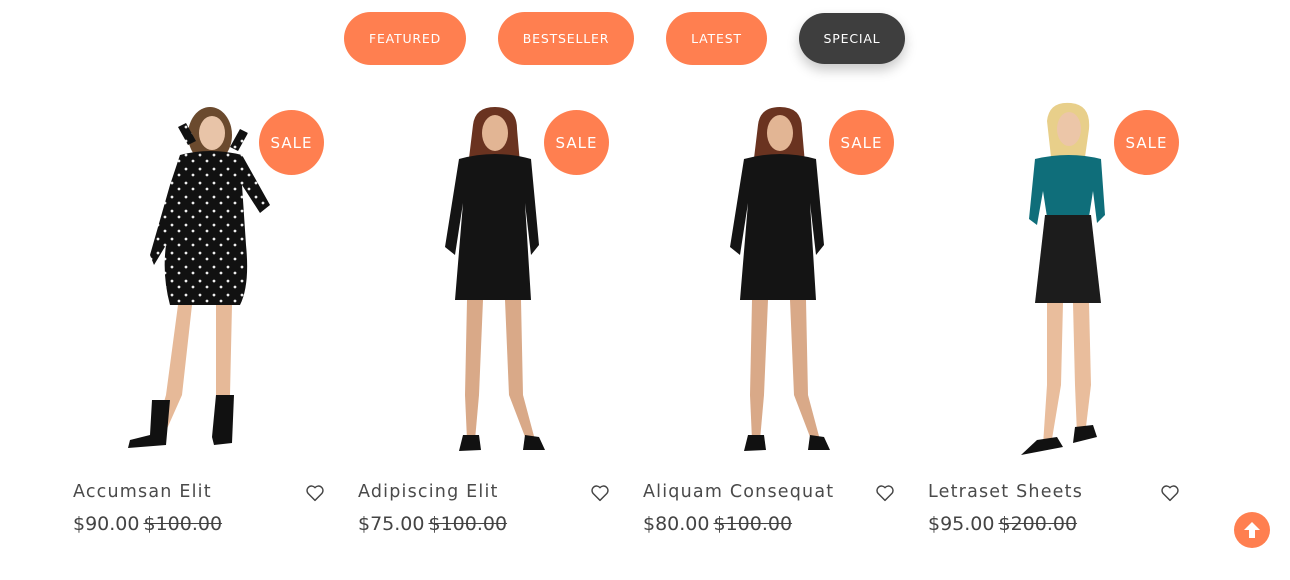 The image size is (1290, 580). I want to click on product-price: $80.00 $100.00, so click(717, 524).